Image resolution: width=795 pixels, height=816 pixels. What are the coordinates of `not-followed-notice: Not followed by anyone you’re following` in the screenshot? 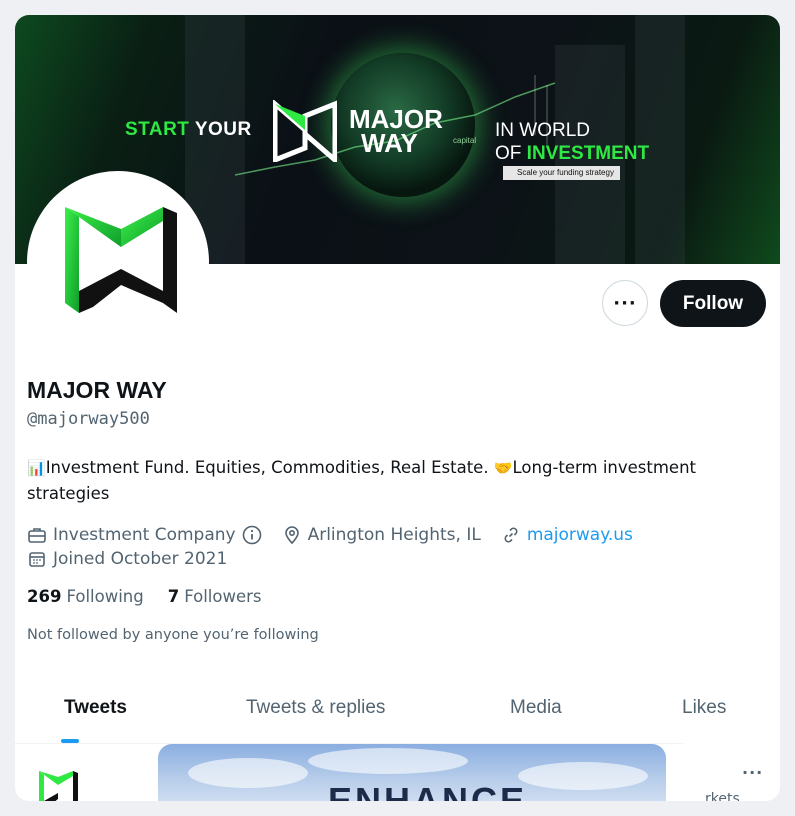 It's located at (173, 635).